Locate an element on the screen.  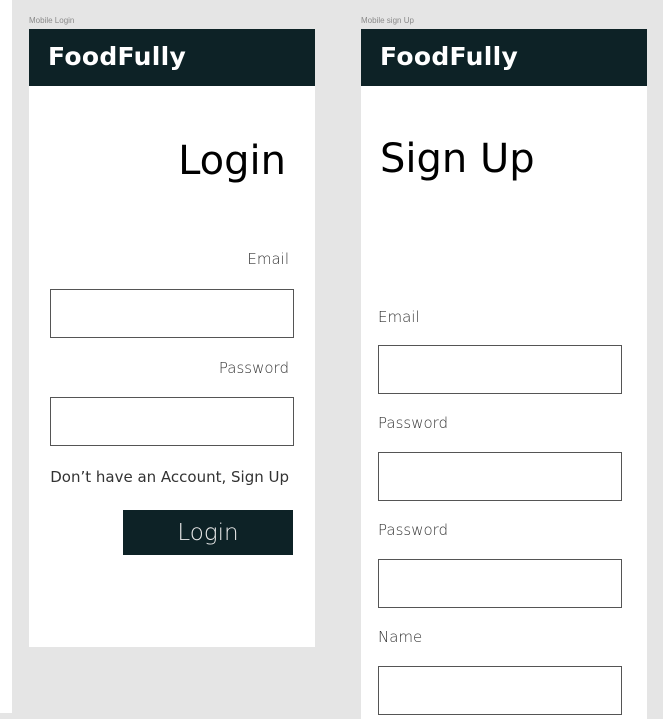
canvas-edge is located at coordinates (6, 356).